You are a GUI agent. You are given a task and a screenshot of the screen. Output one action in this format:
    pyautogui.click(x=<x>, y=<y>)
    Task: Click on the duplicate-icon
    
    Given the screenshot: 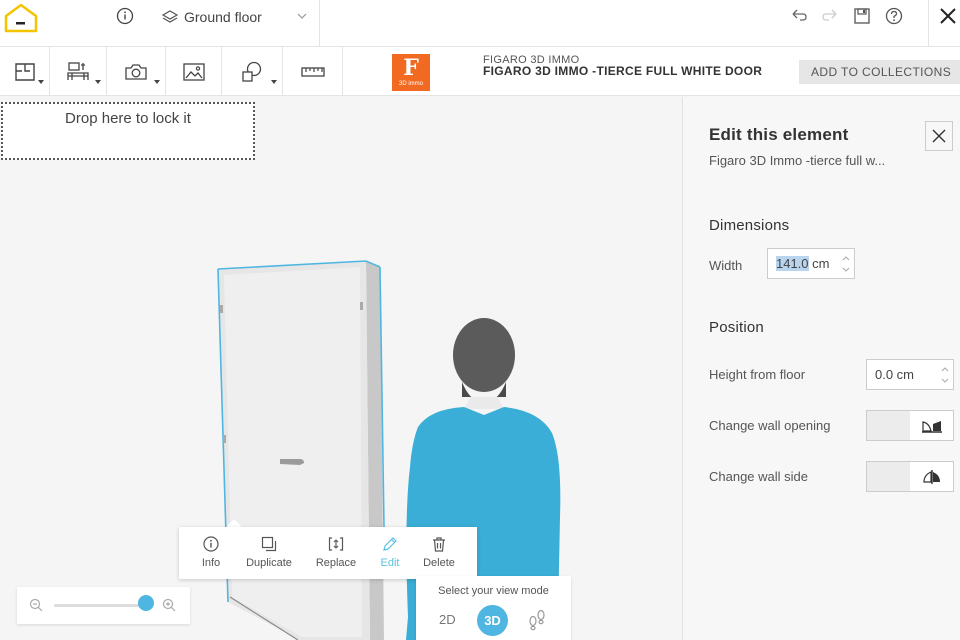 What is the action you would take?
    pyautogui.click(x=269, y=544)
    